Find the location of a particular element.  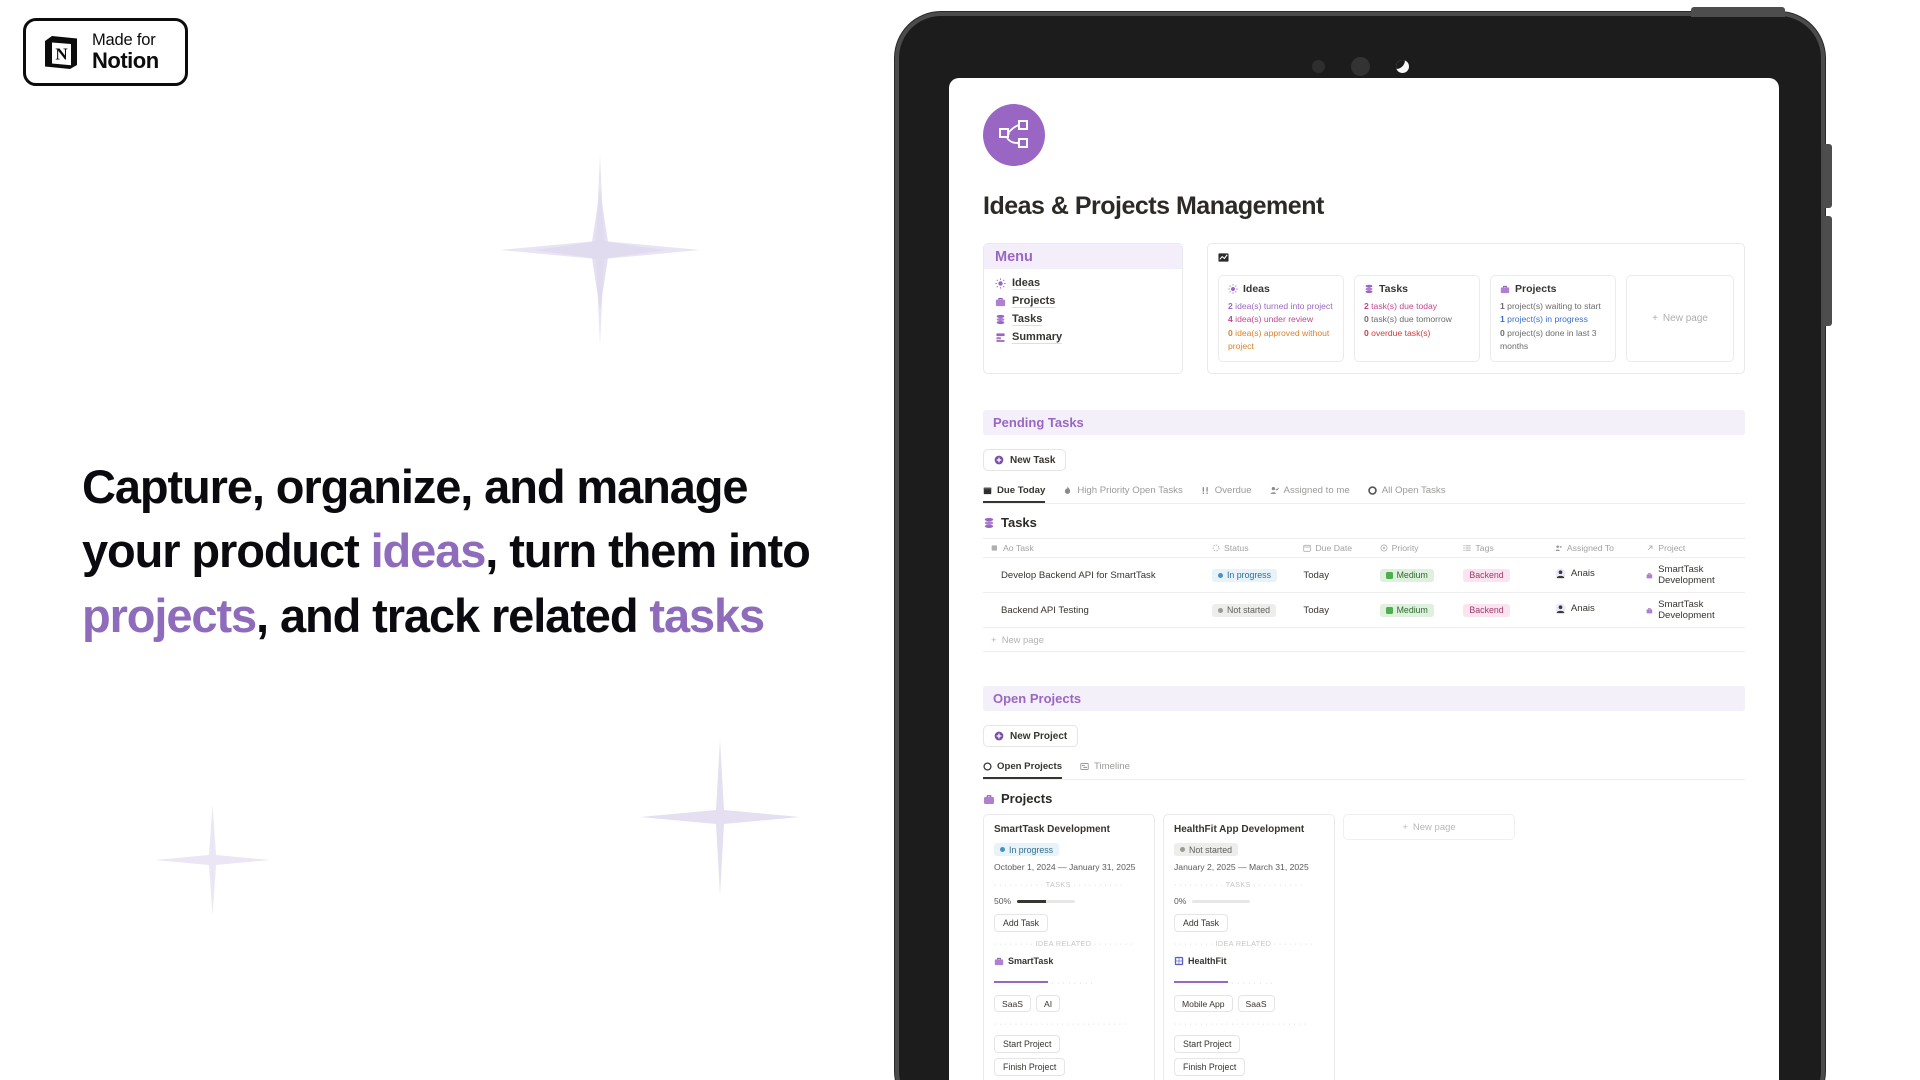

column-header-assigned-to: Assigned To is located at coordinates (1592, 548).